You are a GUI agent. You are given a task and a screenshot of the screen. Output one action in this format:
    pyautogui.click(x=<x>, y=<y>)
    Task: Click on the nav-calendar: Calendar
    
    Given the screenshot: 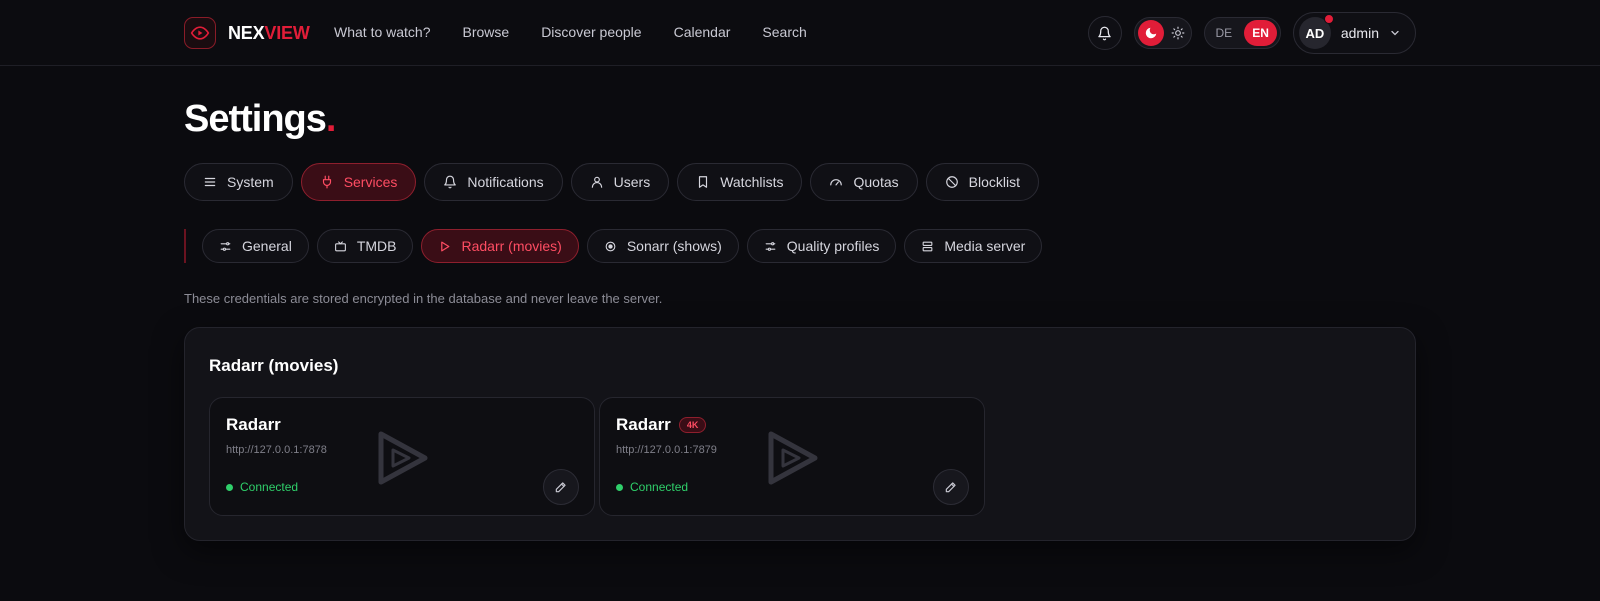 What is the action you would take?
    pyautogui.click(x=702, y=32)
    